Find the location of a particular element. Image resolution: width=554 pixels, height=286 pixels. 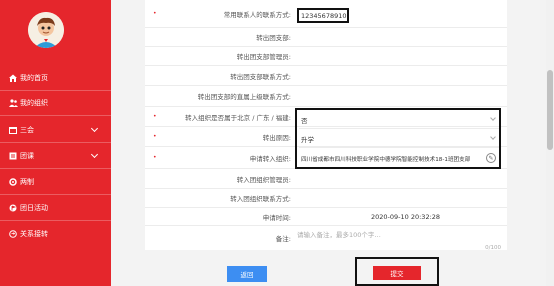

target-org-field: 四川省成都市四川科技职业学院中德学院智能控制技术18-1班团支部 ✎ is located at coordinates (399, 159).